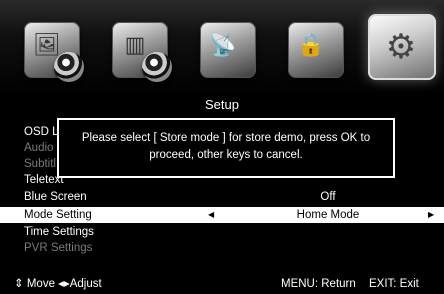 The width and height of the screenshot is (444, 294). What do you see at coordinates (59, 232) in the screenshot?
I see `row-label: Time Settings` at bounding box center [59, 232].